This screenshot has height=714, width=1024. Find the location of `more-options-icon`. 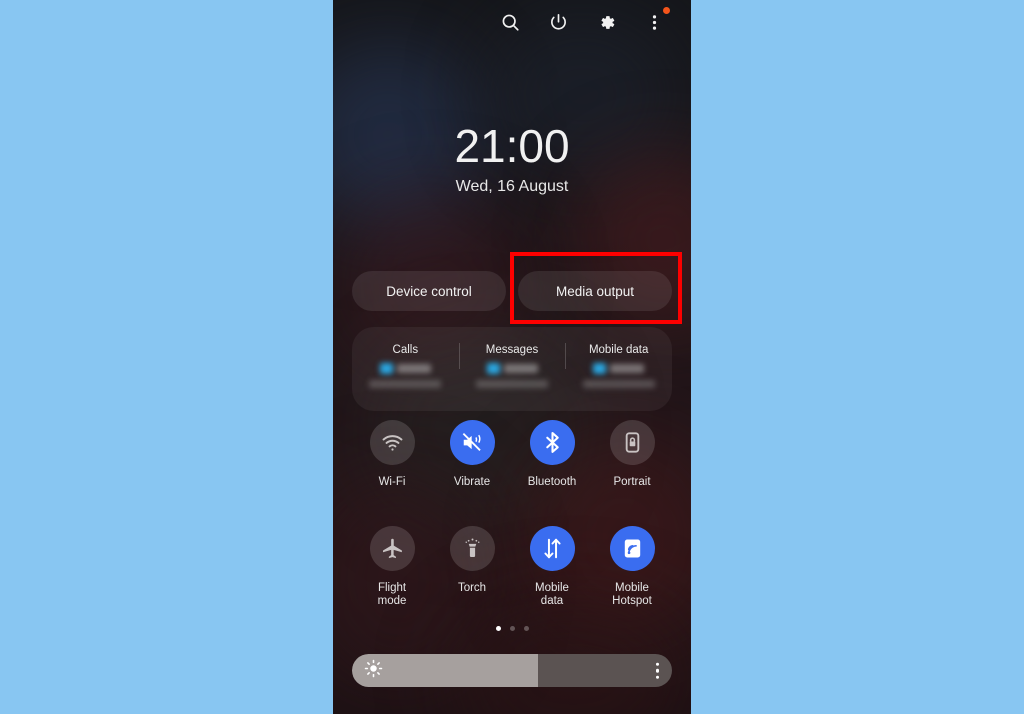

more-options-icon is located at coordinates (656, 20).